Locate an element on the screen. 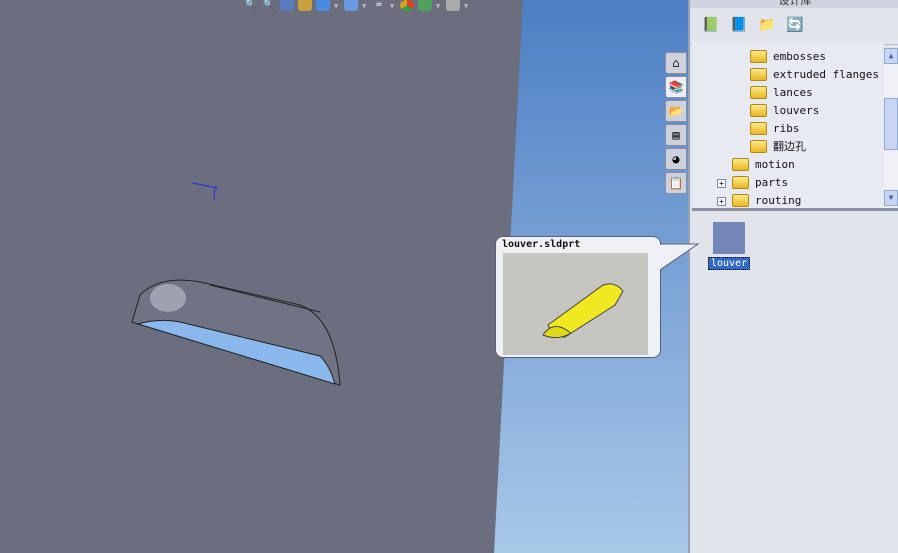 The width and height of the screenshot is (898, 553). view-toolbar: 🔍 🔍 ▼ ▼ ∞ ▼ ▼ ▼ is located at coordinates (357, 6).